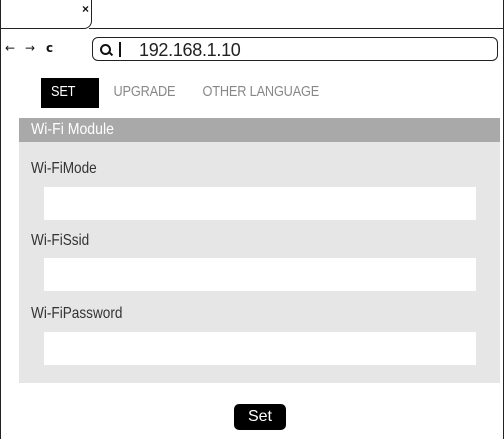  I want to click on tab-strip: ×, so click(252, 15).